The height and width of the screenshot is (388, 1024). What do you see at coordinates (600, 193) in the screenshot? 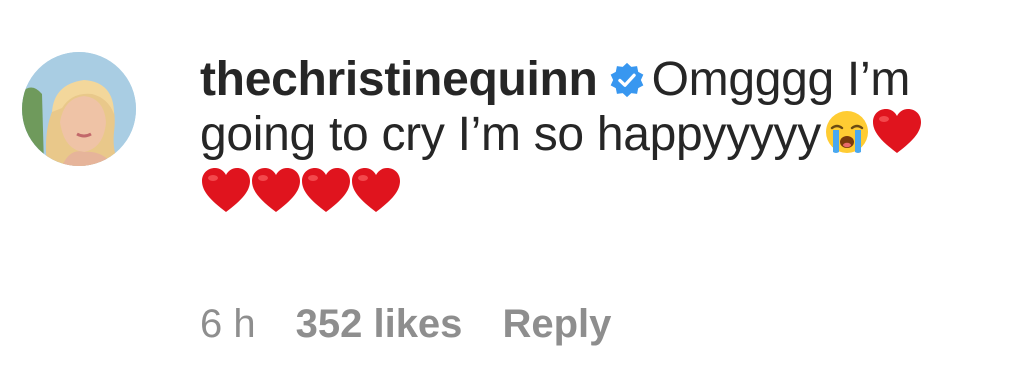
I see `hearts-row` at bounding box center [600, 193].